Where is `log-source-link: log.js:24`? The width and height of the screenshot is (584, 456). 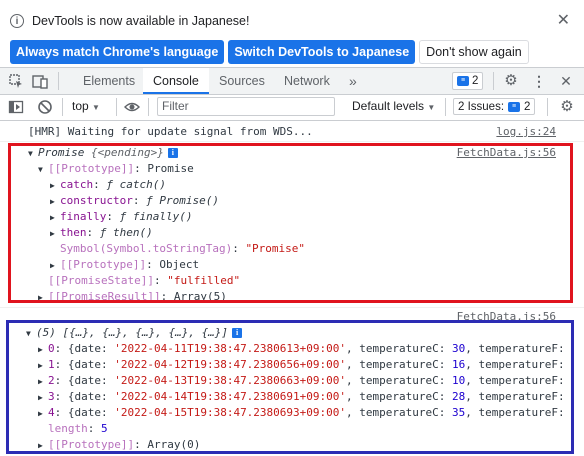 log-source-link: log.js:24 is located at coordinates (526, 132).